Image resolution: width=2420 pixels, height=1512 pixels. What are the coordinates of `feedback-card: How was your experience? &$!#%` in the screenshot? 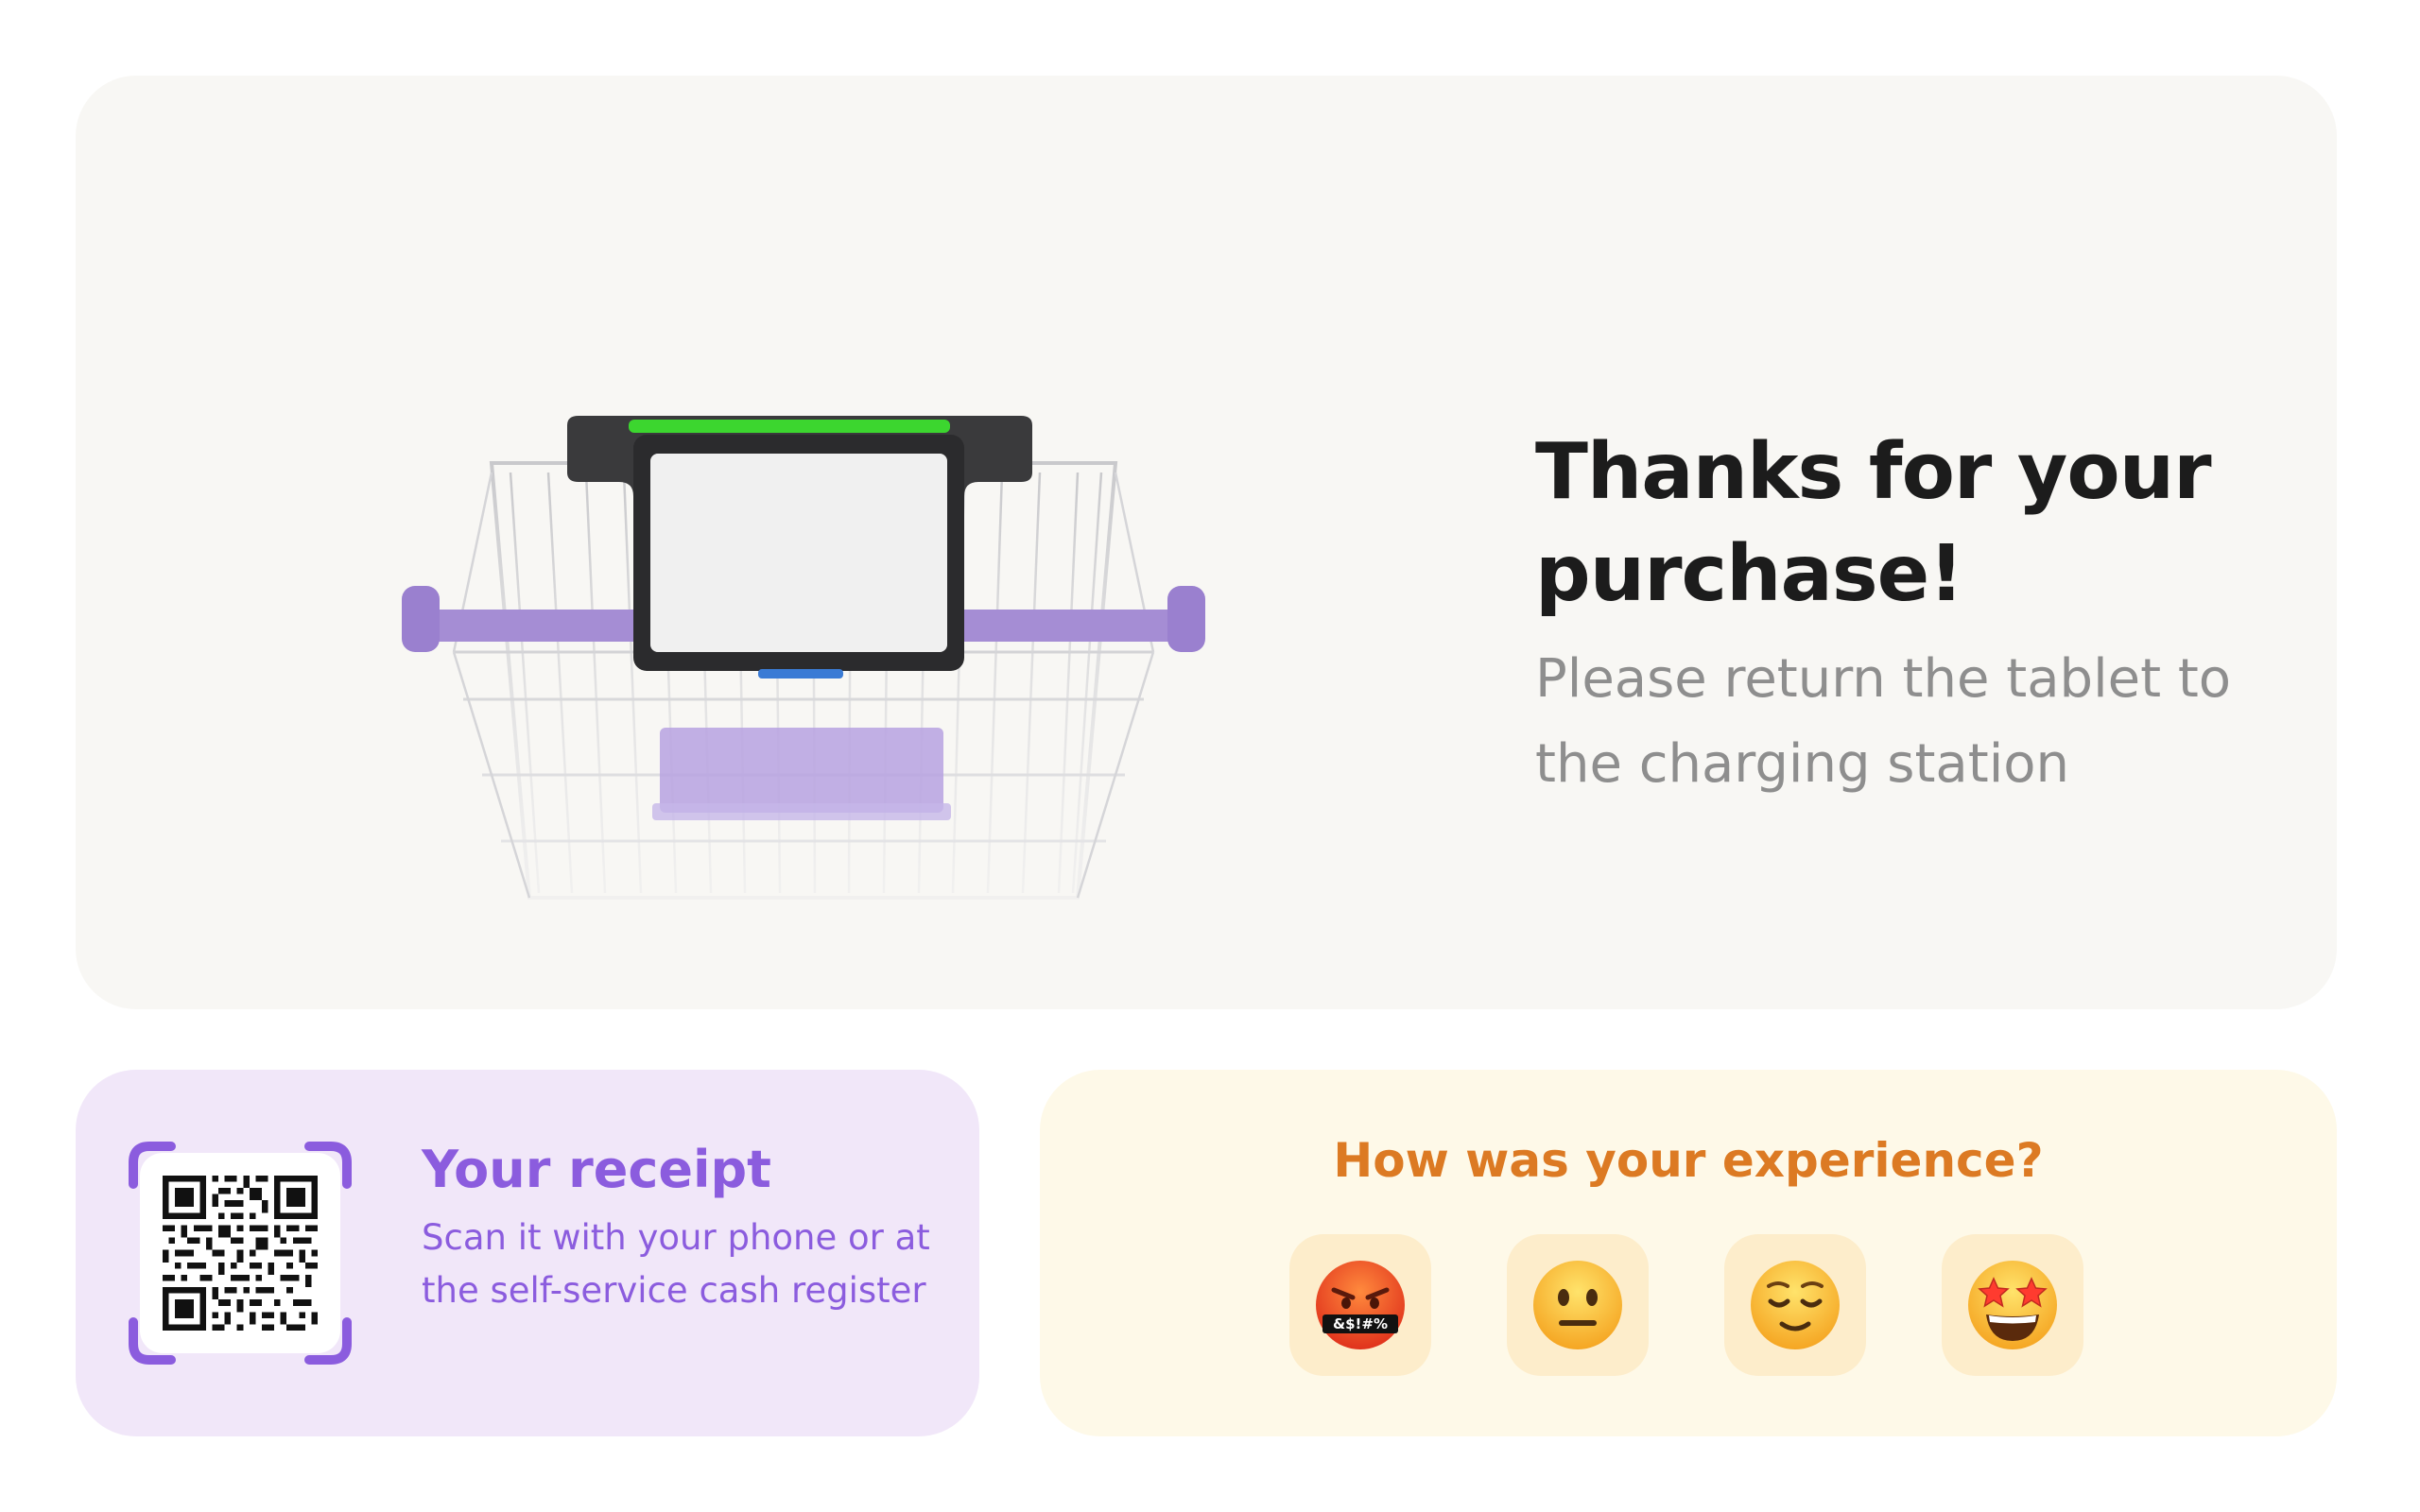 It's located at (1688, 1253).